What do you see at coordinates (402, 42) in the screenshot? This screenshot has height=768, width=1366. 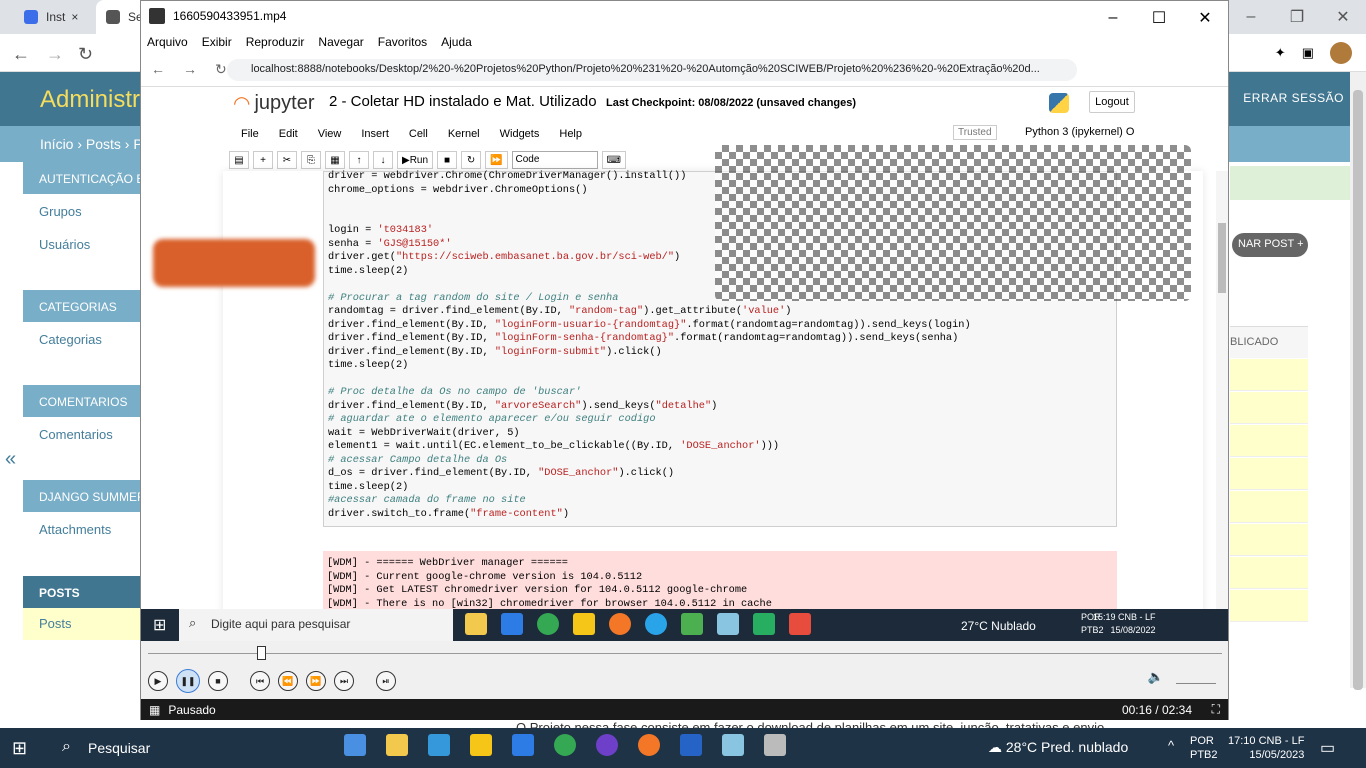 I see `menu-favoritos: Favoritos` at bounding box center [402, 42].